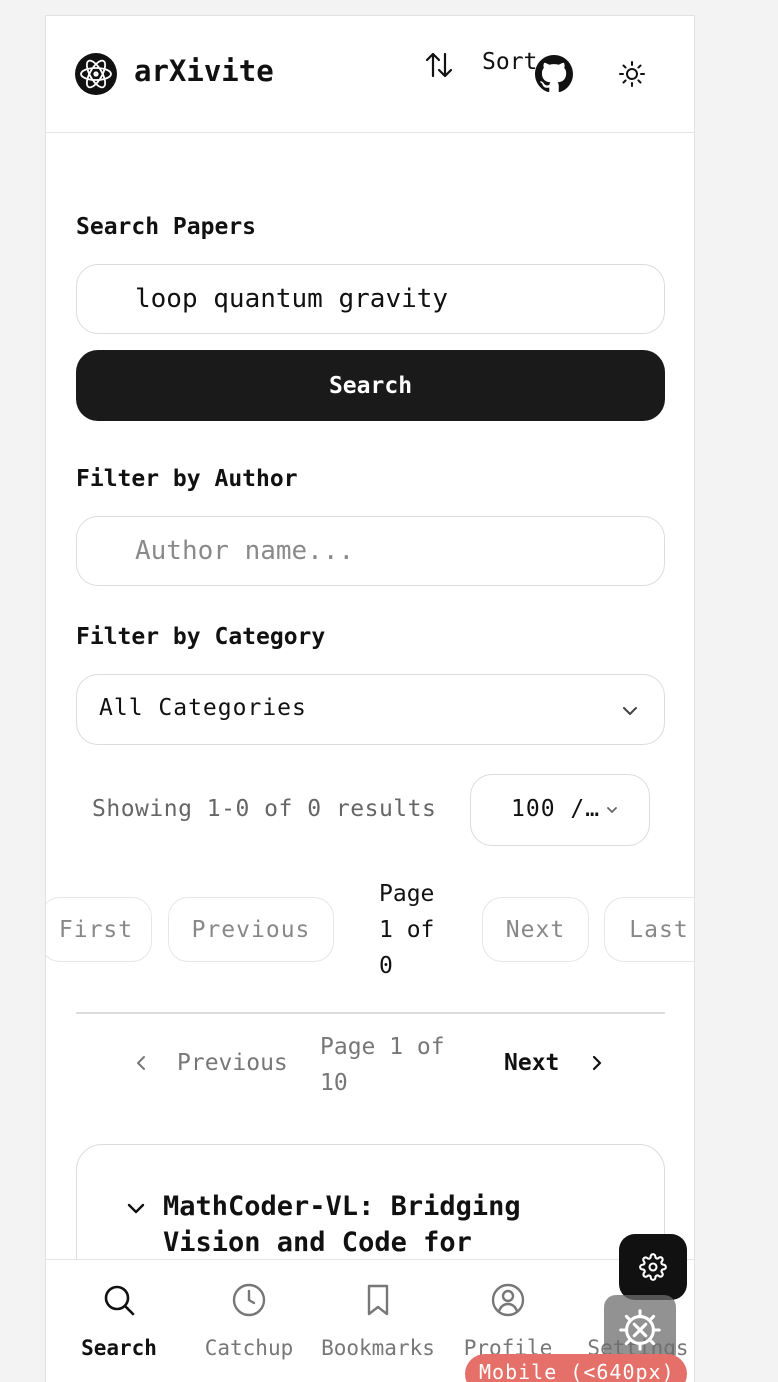  I want to click on sun-icon, so click(632, 74).